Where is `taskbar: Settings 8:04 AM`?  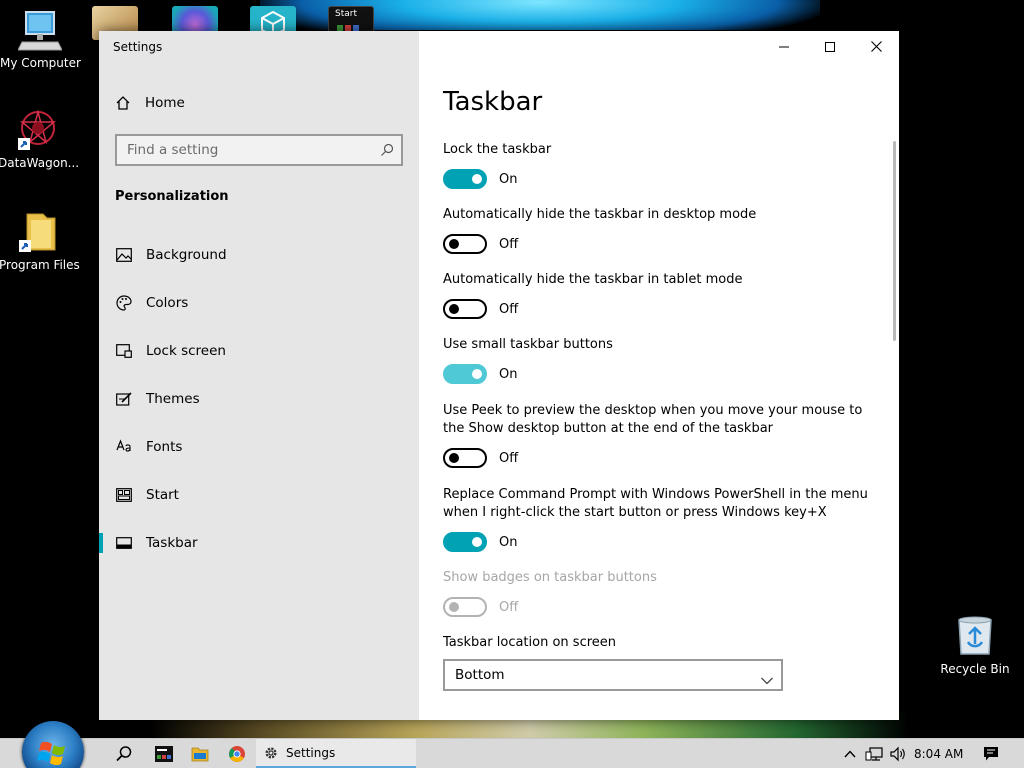 taskbar: Settings 8:04 AM is located at coordinates (512, 744).